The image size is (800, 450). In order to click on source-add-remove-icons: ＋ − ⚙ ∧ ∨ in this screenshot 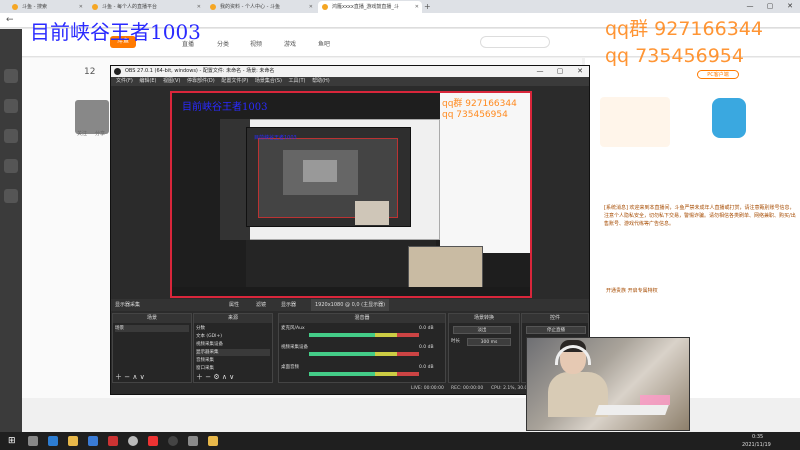, I will do `click(215, 377)`.